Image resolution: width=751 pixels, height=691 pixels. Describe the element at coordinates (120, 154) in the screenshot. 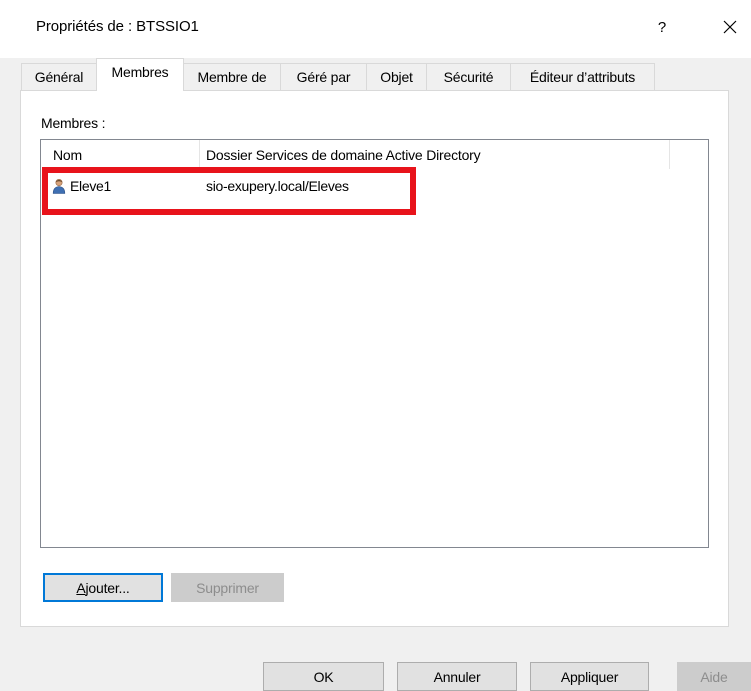

I see `column-header-name: Nom` at that location.